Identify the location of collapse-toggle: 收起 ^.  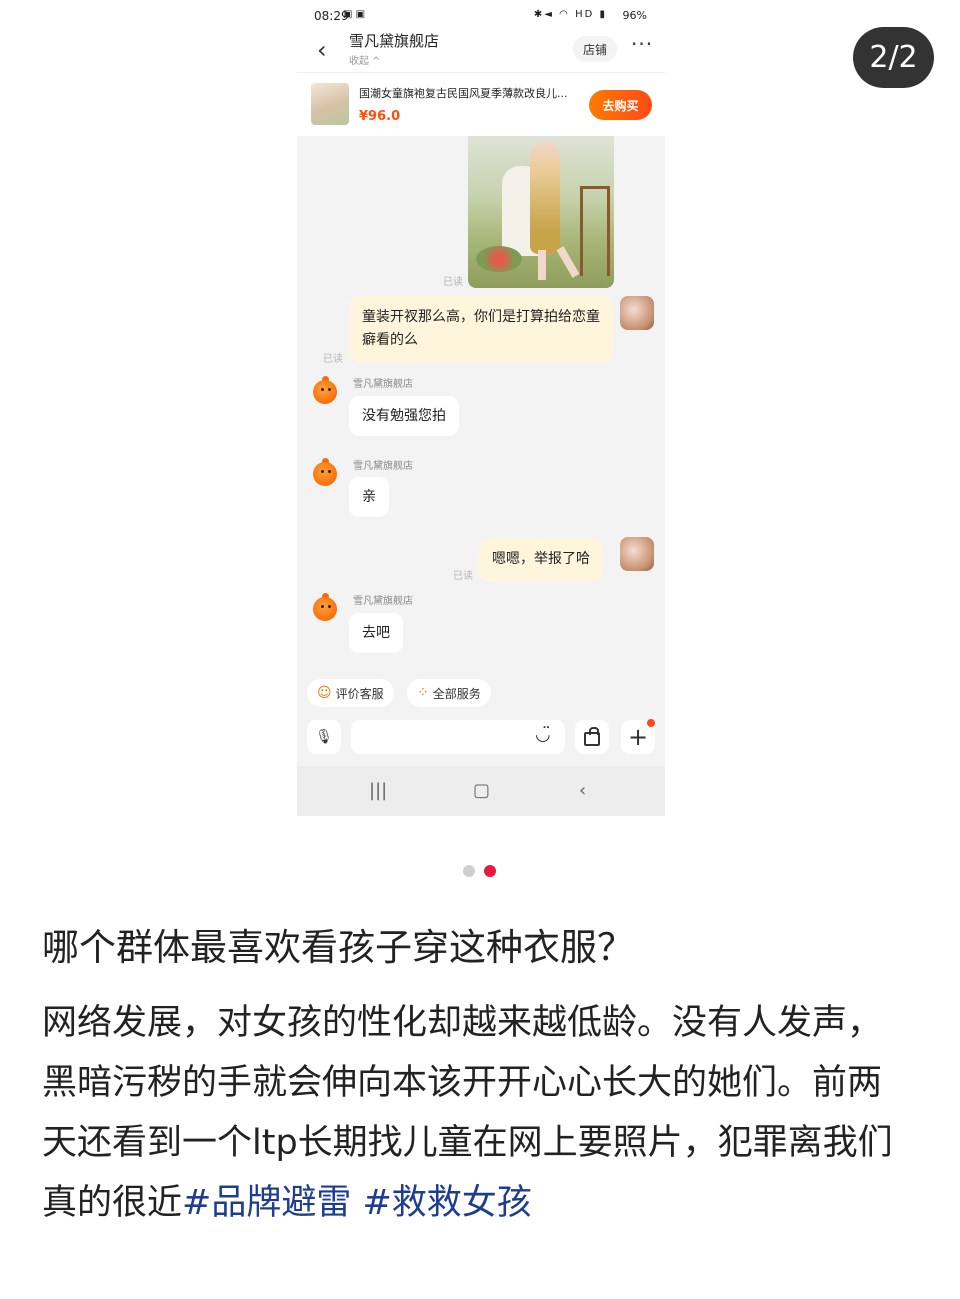
(365, 59).